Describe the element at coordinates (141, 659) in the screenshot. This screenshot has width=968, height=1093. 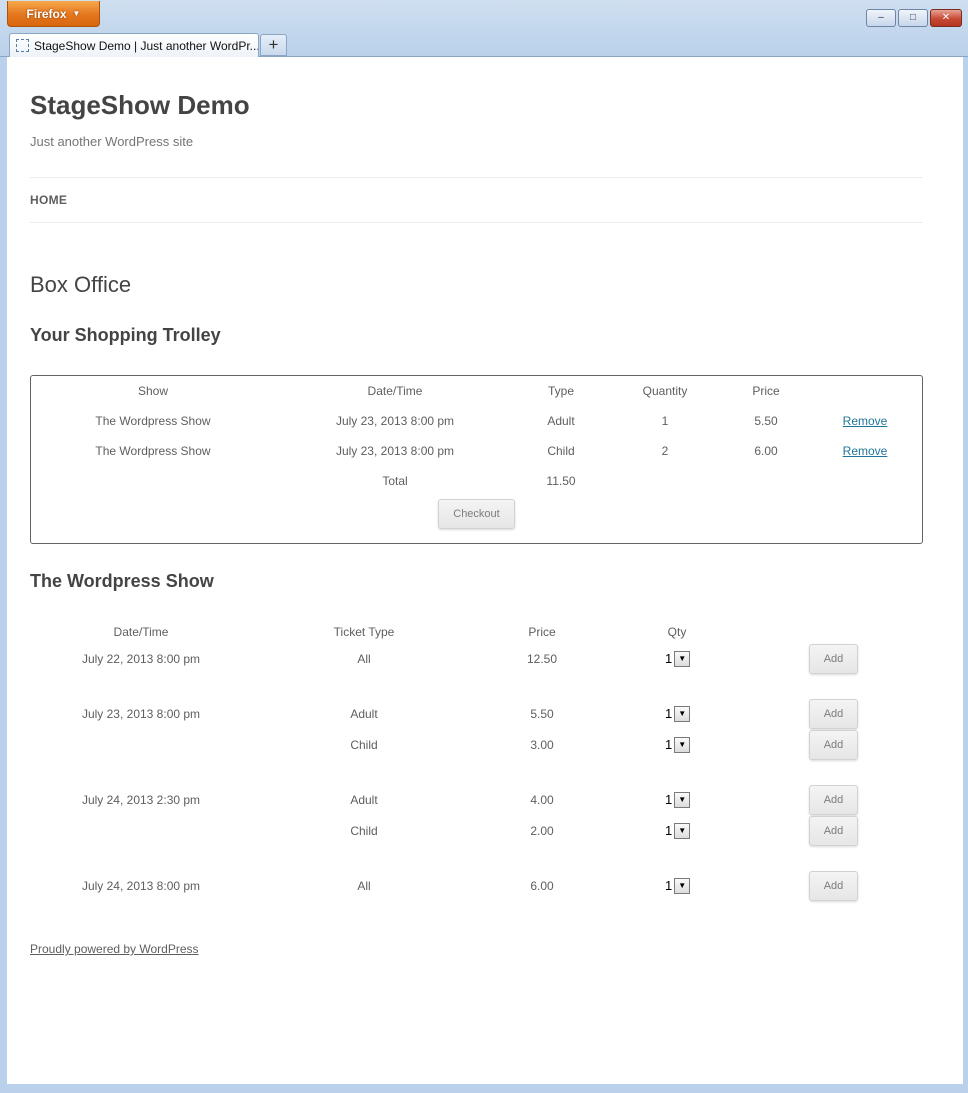
I see `show-cell-datetime: July 22, 2013 8:00 pm` at that location.